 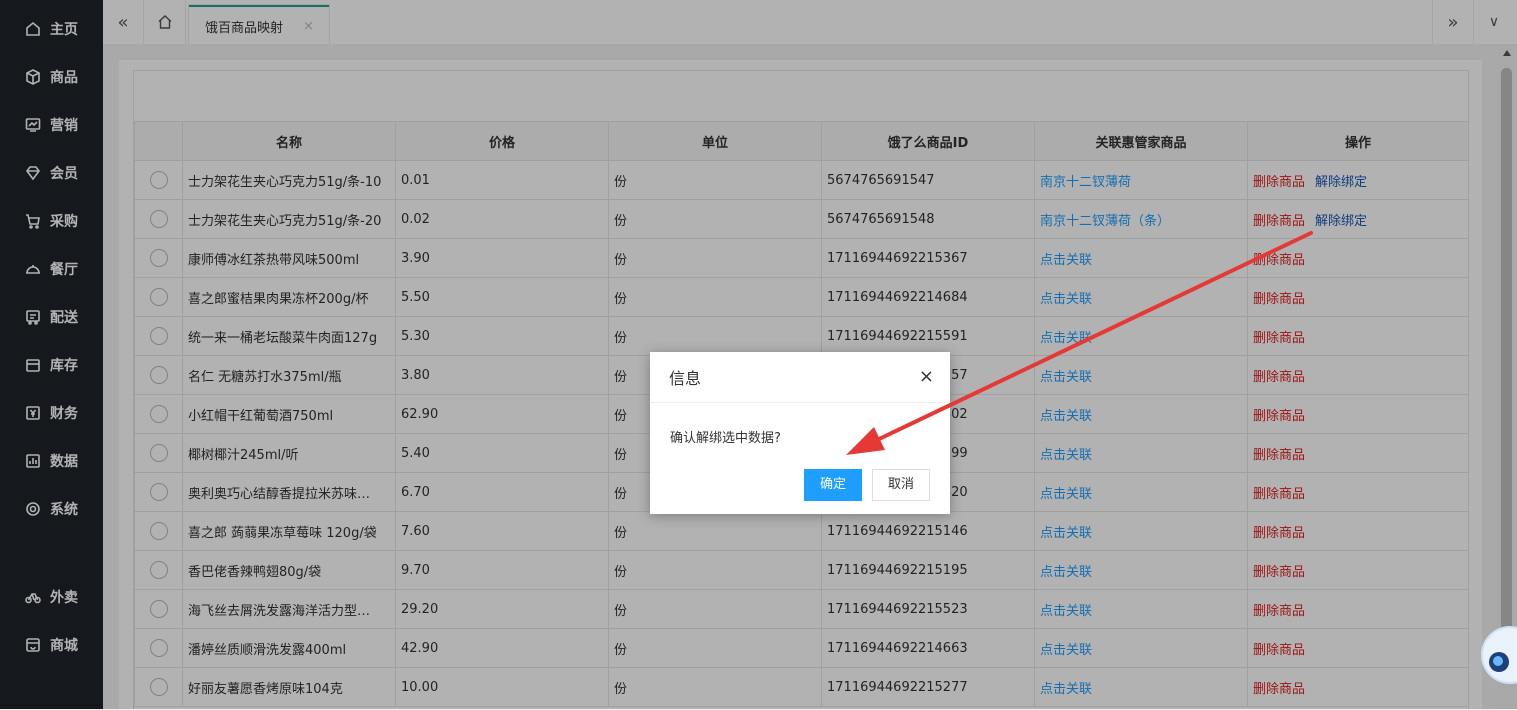 What do you see at coordinates (800, 433) in the screenshot?
I see `confirm-dialog: 信息 × 确认解绑选中数据? 确定 取消` at bounding box center [800, 433].